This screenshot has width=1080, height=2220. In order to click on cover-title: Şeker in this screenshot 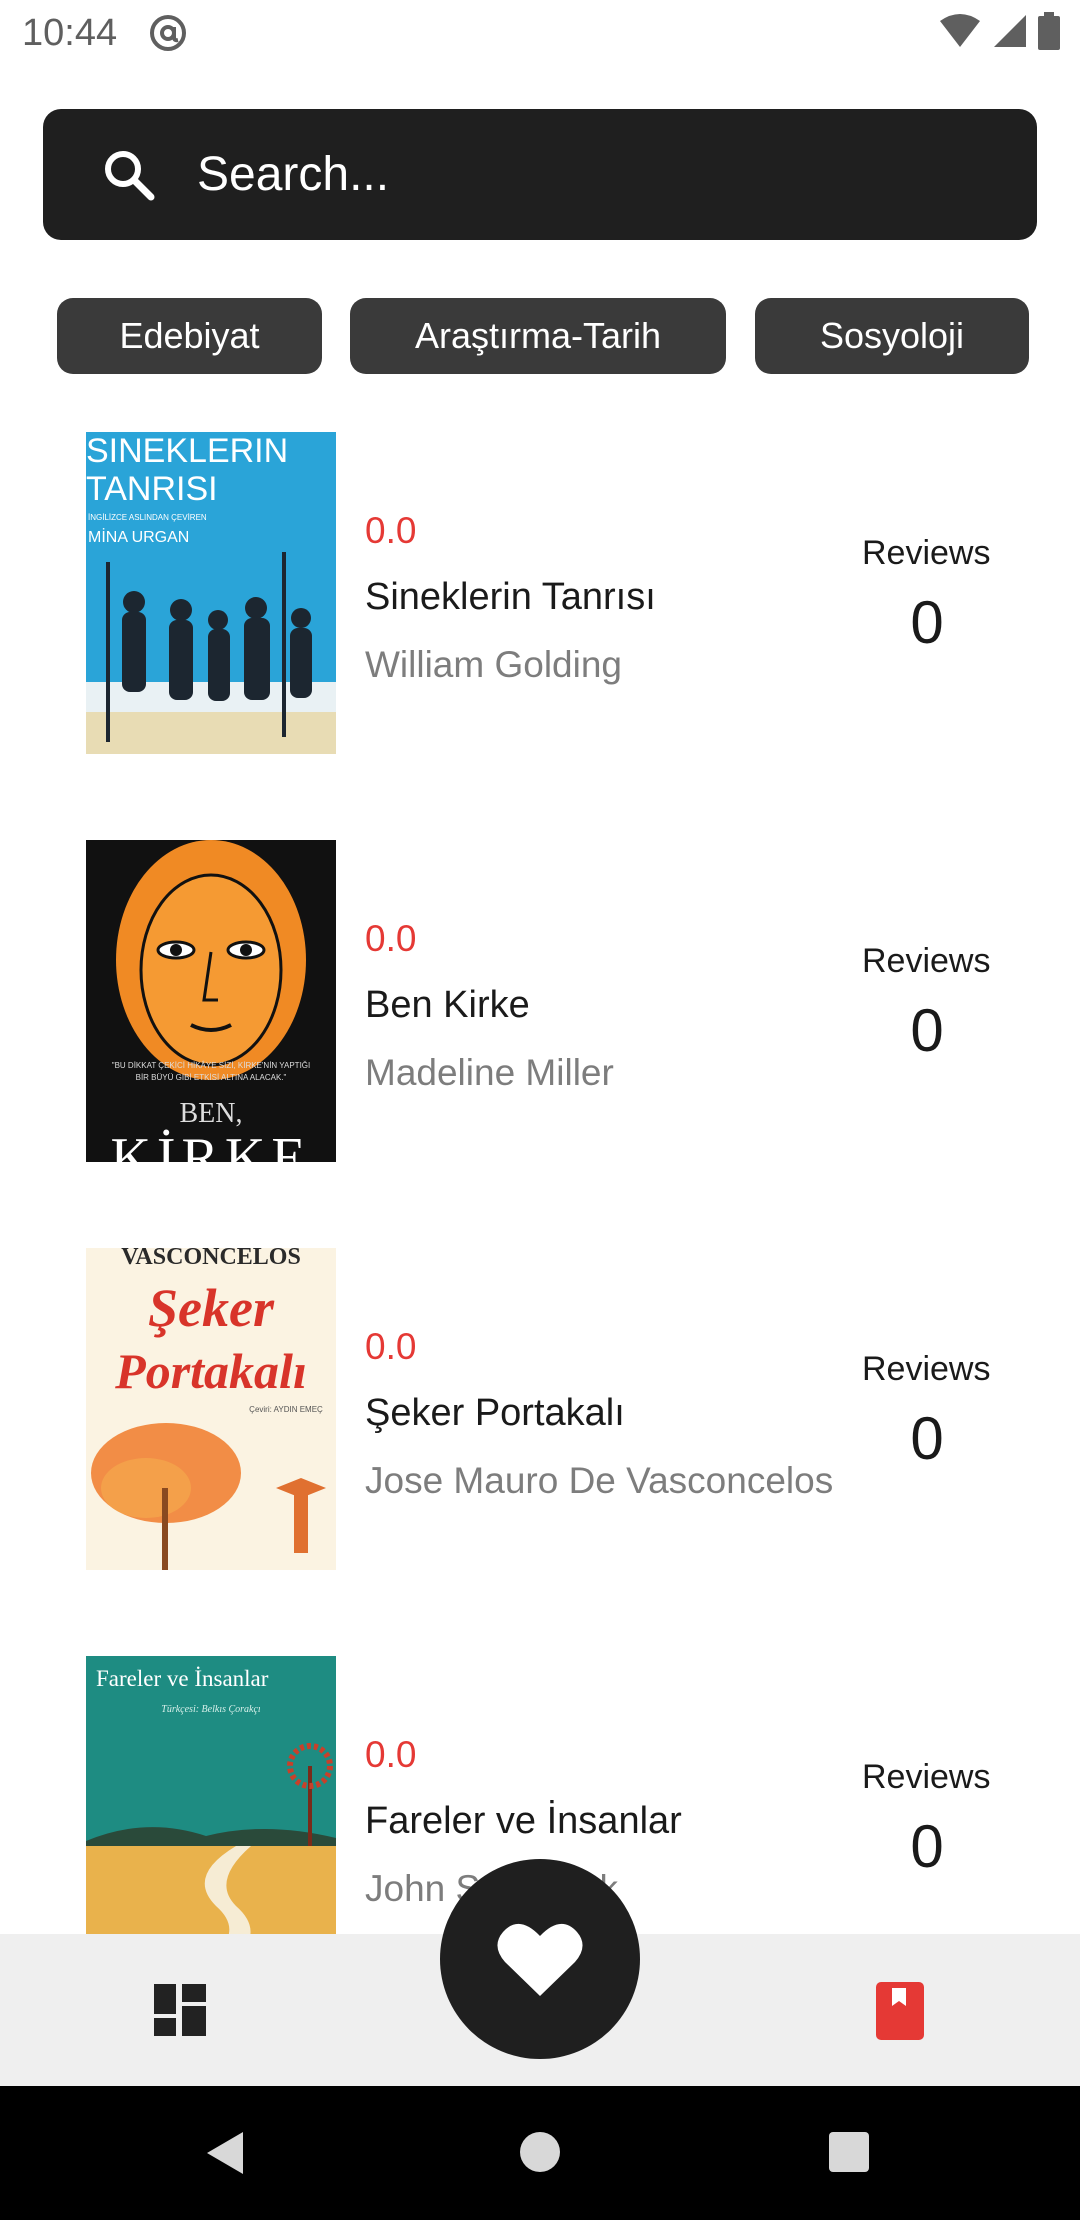, I will do `click(211, 1308)`.